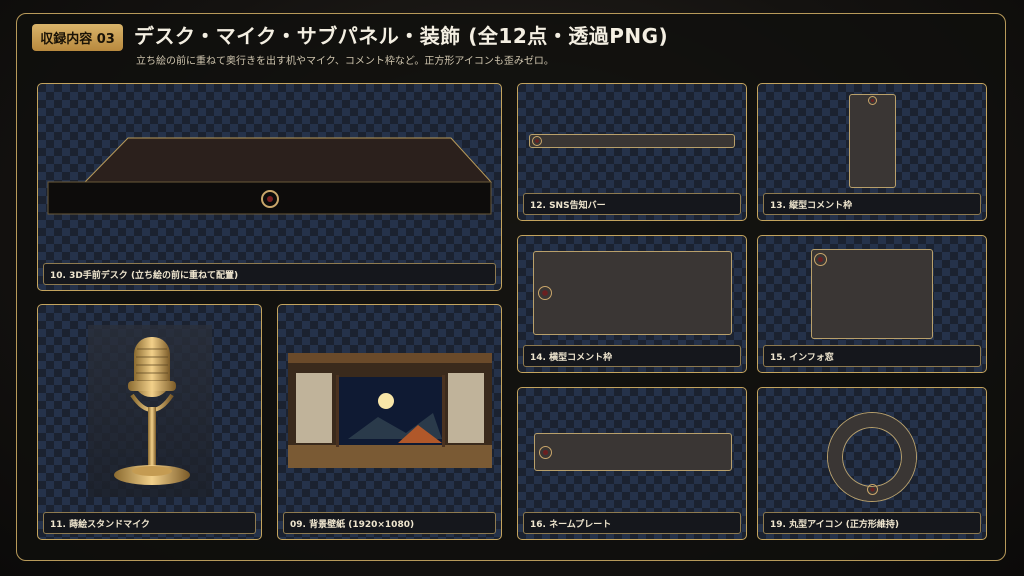 The height and width of the screenshot is (576, 1024). What do you see at coordinates (872, 294) in the screenshot?
I see `info-window-graphic` at bounding box center [872, 294].